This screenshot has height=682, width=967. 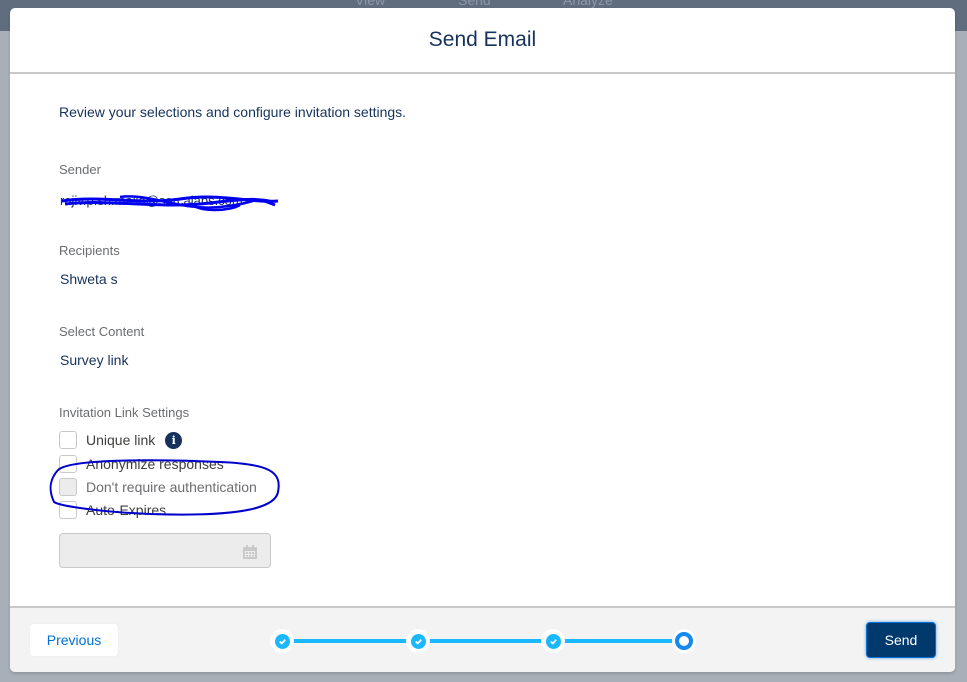 What do you see at coordinates (126, 510) in the screenshot?
I see `auto-expires-label: Auto-Expires` at bounding box center [126, 510].